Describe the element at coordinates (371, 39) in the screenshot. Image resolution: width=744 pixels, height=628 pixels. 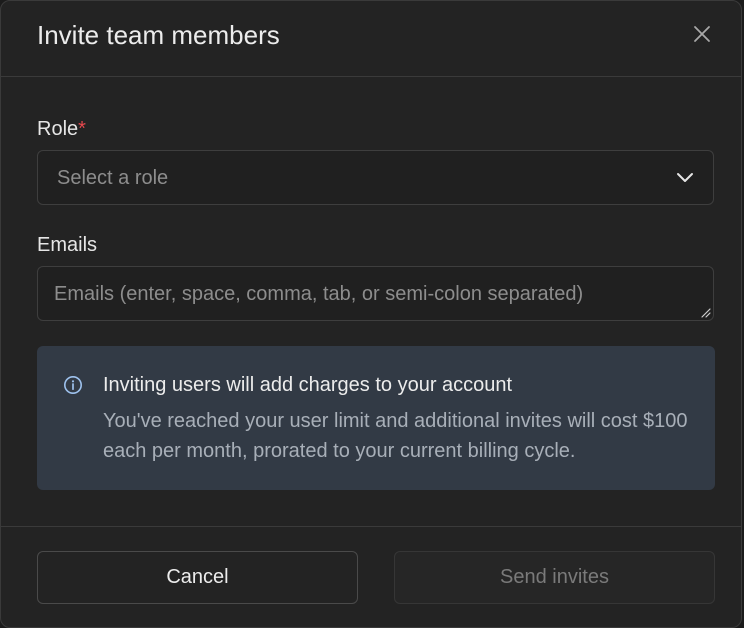
I see `dialog-header: Invite team members` at that location.